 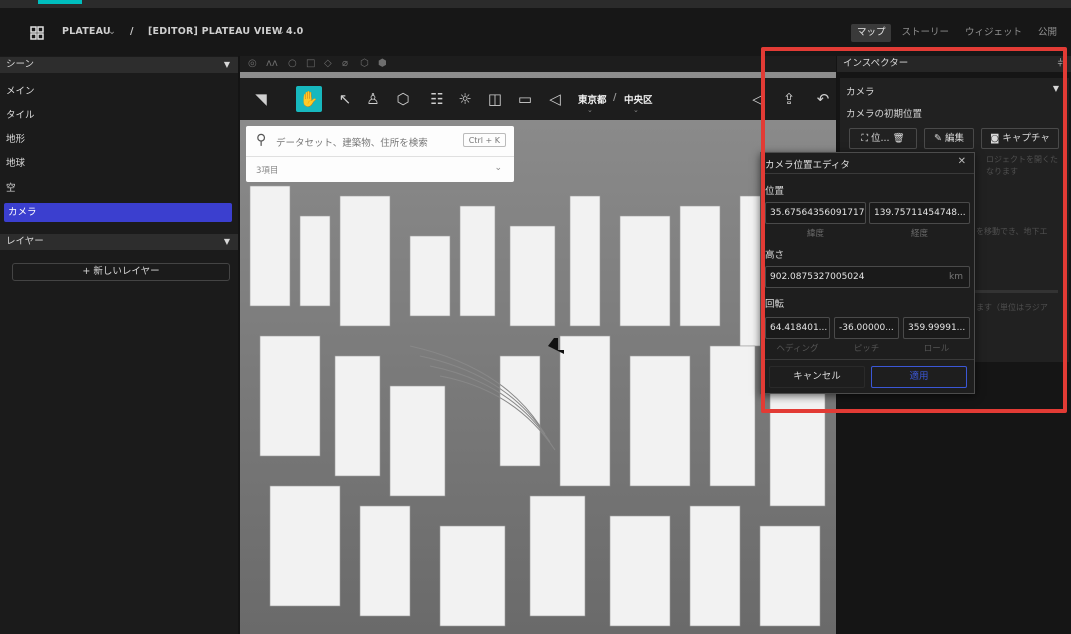 I want to click on extrude-tool-icon: ⬢, so click(x=382, y=63).